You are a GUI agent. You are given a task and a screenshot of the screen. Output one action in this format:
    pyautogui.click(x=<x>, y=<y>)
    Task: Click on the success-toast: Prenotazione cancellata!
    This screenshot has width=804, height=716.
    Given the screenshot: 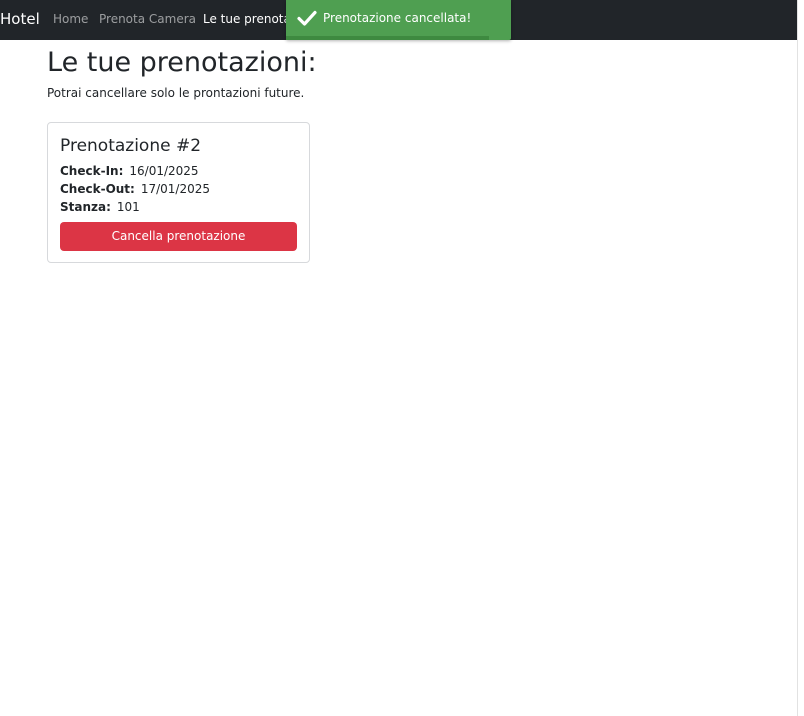 What is the action you would take?
    pyautogui.click(x=398, y=20)
    